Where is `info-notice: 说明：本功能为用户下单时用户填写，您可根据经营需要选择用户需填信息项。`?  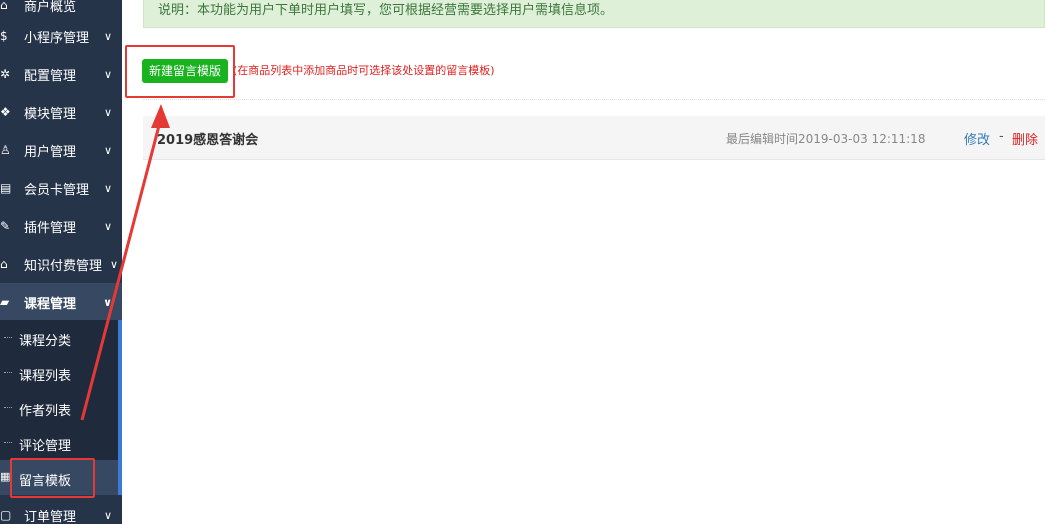
info-notice: 说明：本功能为用户下单时用户填写，您可根据经营需要选择用户需填信息项。 is located at coordinates (594, 14).